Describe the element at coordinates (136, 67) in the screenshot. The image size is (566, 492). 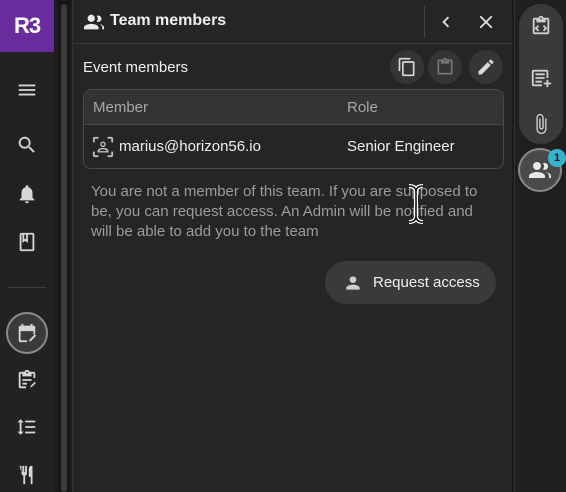
I see `section-title: Event members` at that location.